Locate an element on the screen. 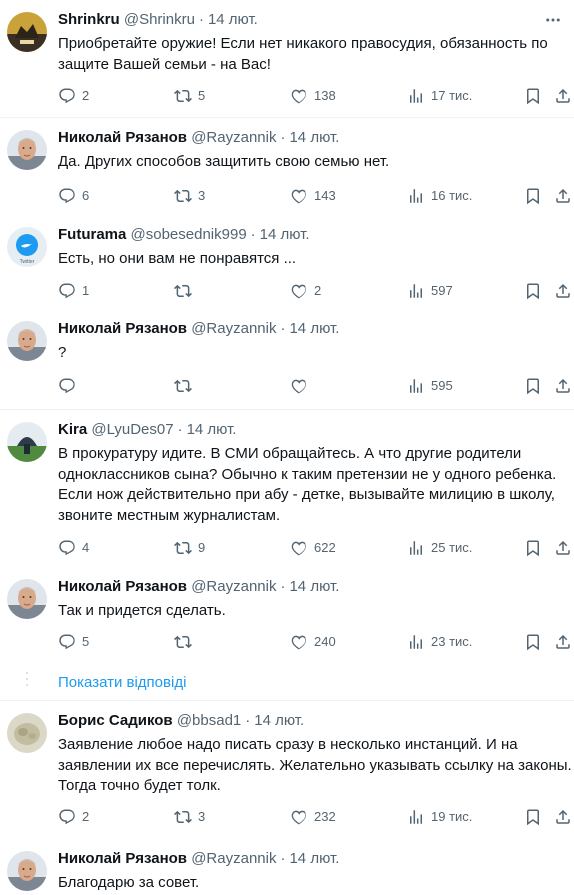 The width and height of the screenshot is (574, 895). reply-button: 6 is located at coordinates (73, 196).